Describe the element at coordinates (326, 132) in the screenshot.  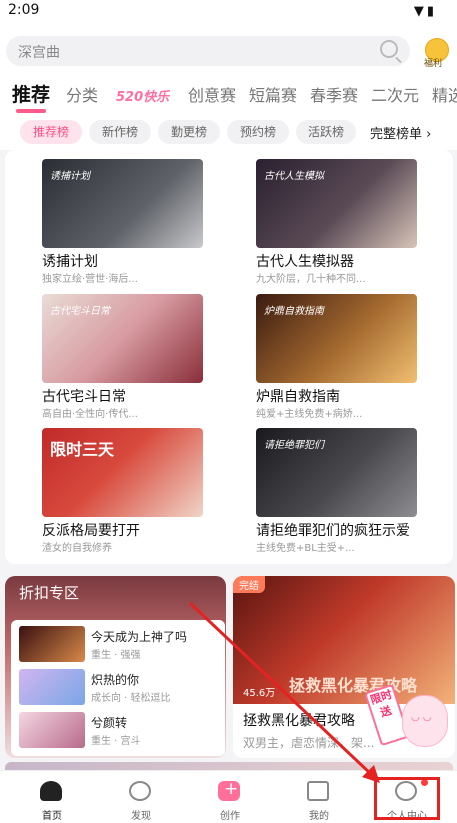
I see `chip-active-rank: 活跃榜` at that location.